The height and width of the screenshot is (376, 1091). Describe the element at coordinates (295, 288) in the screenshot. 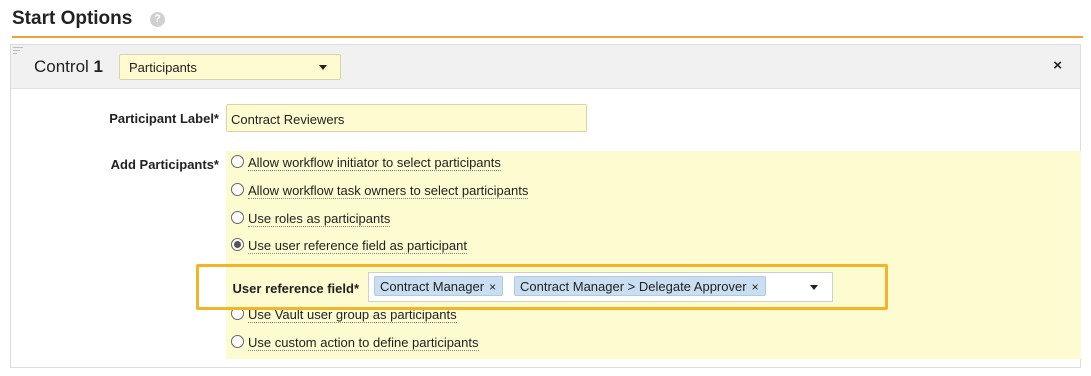

I see `user-reference-field-label: User reference field*` at that location.